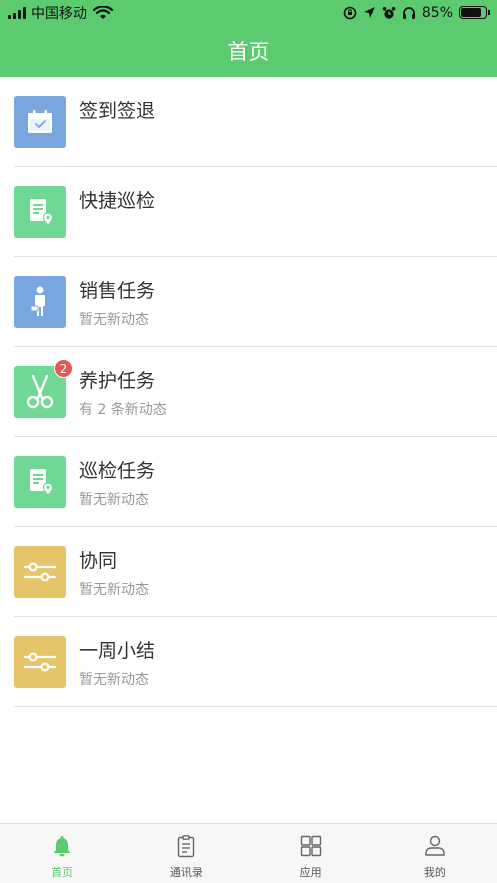  Describe the element at coordinates (17, 12) in the screenshot. I see `signal-icon` at that location.